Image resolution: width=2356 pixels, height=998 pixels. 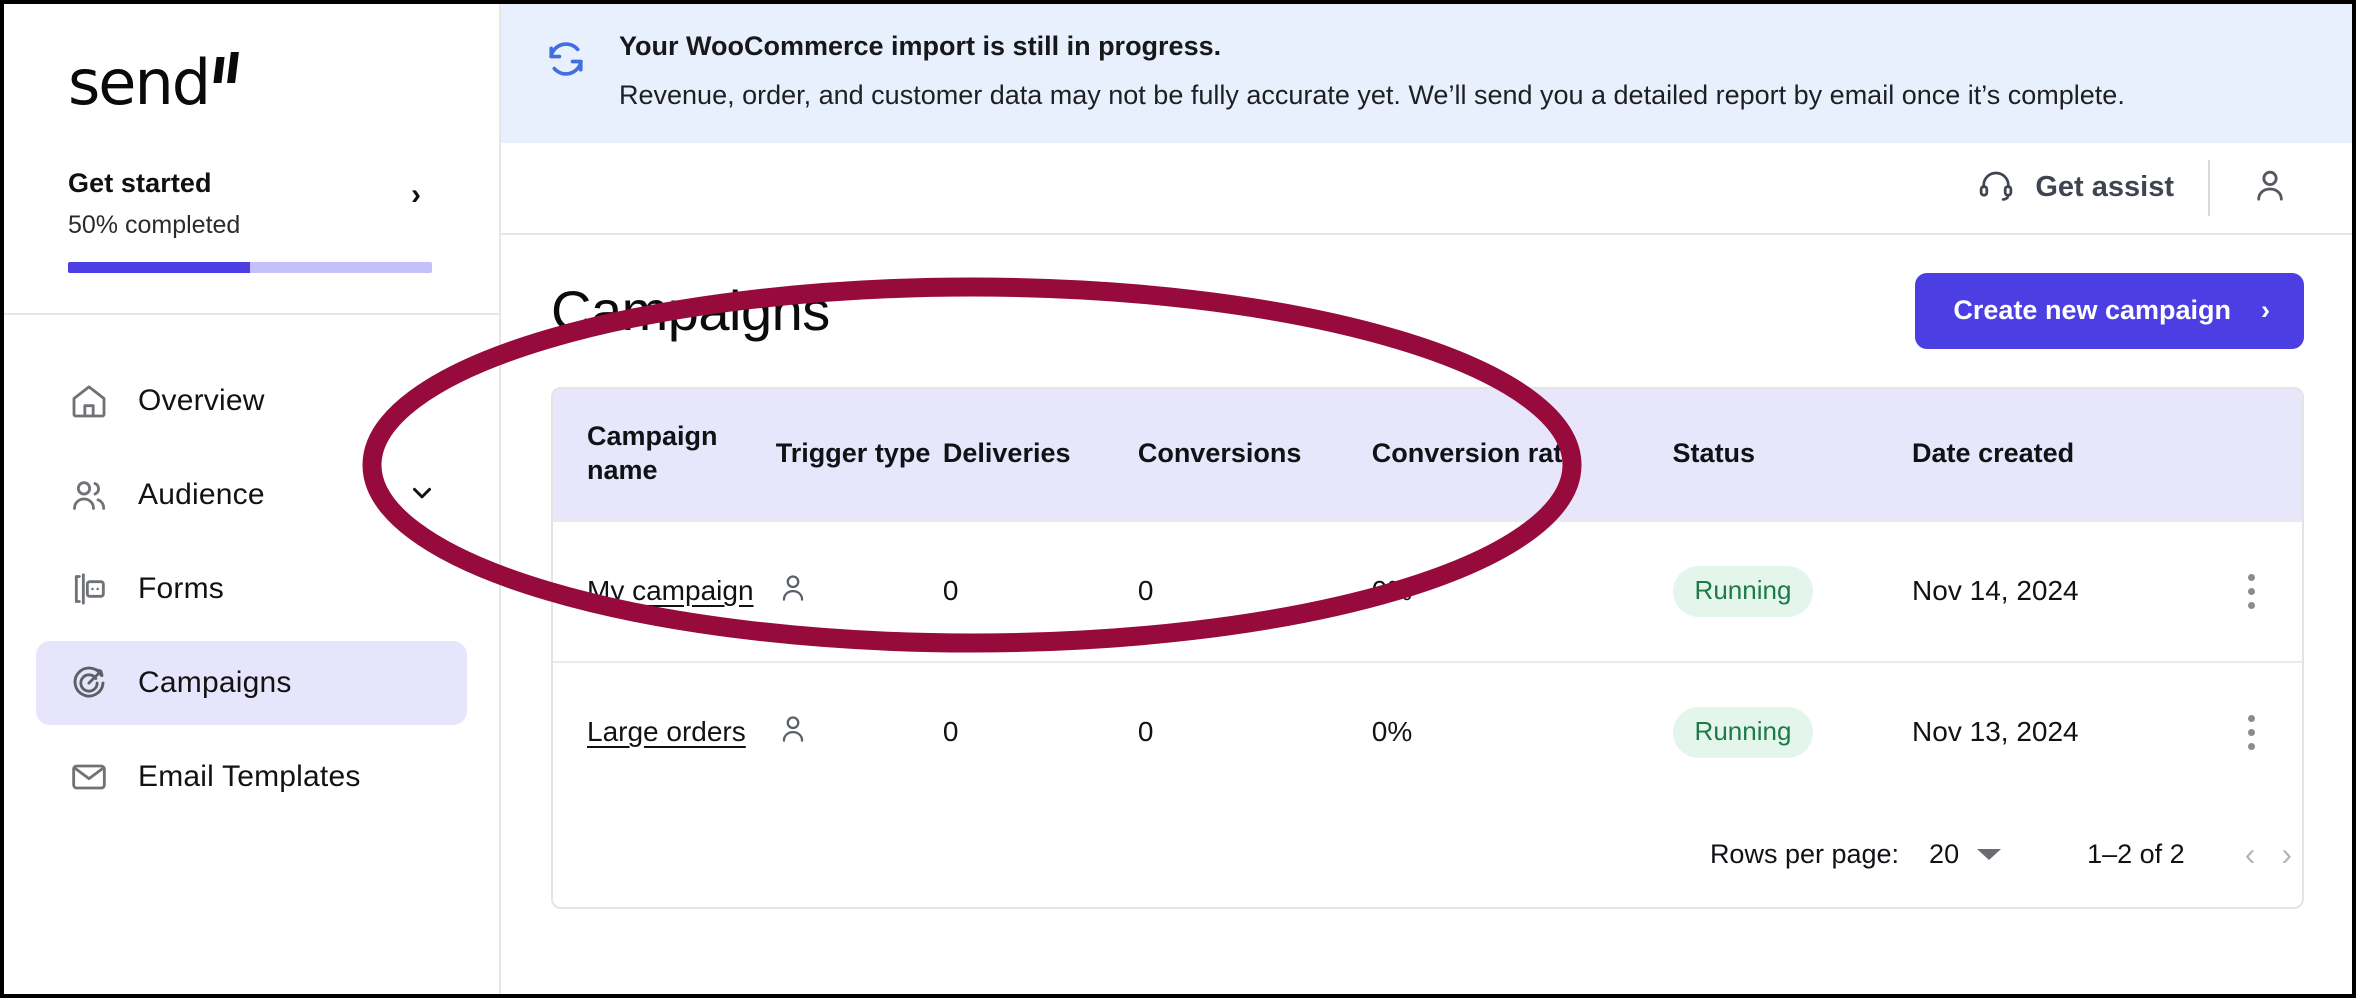 What do you see at coordinates (1426, 189) in the screenshot?
I see `topbar: Get assist` at bounding box center [1426, 189].